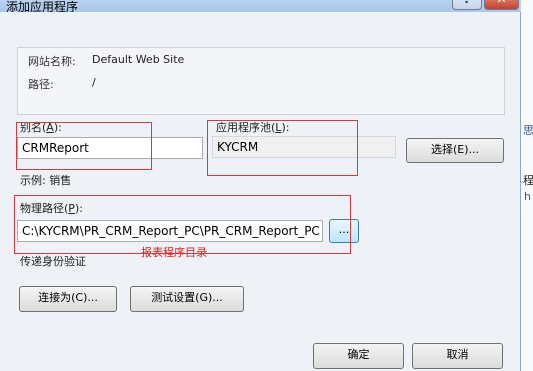 The width and height of the screenshot is (533, 371). I want to click on physical-path-label: 物理路径(P):, so click(51, 208).